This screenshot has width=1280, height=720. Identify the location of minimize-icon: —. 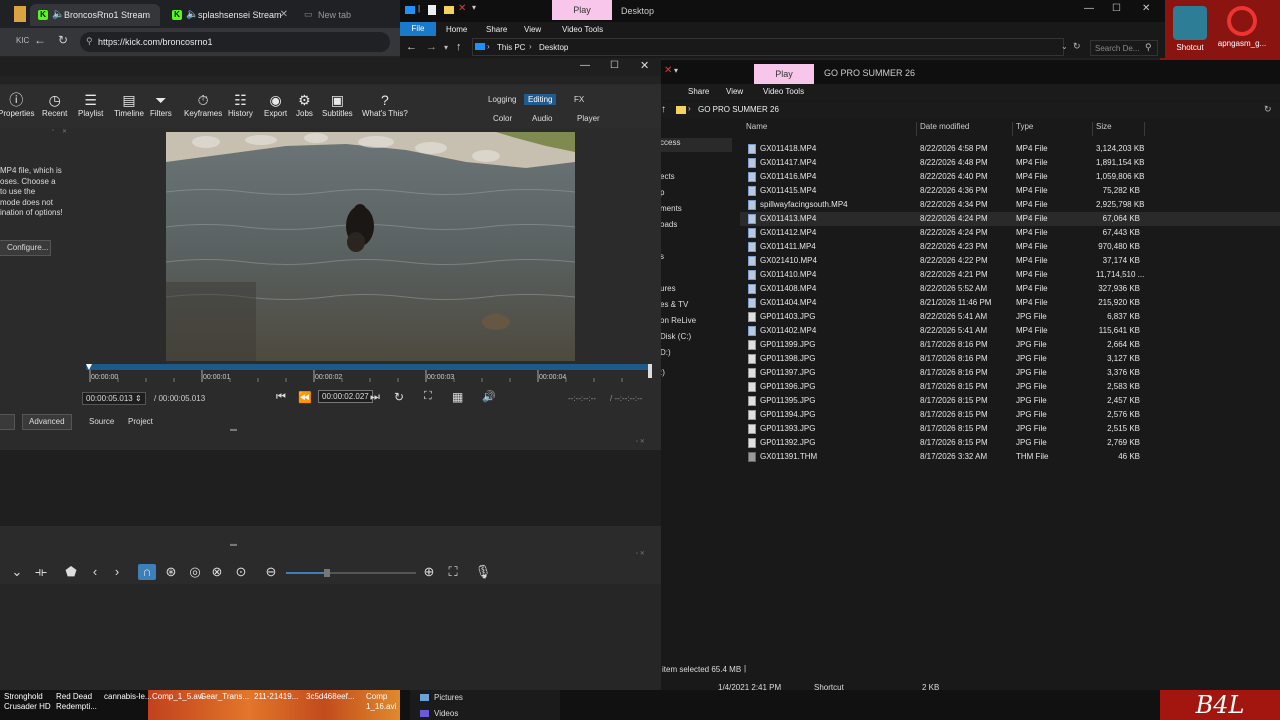
(585, 65).